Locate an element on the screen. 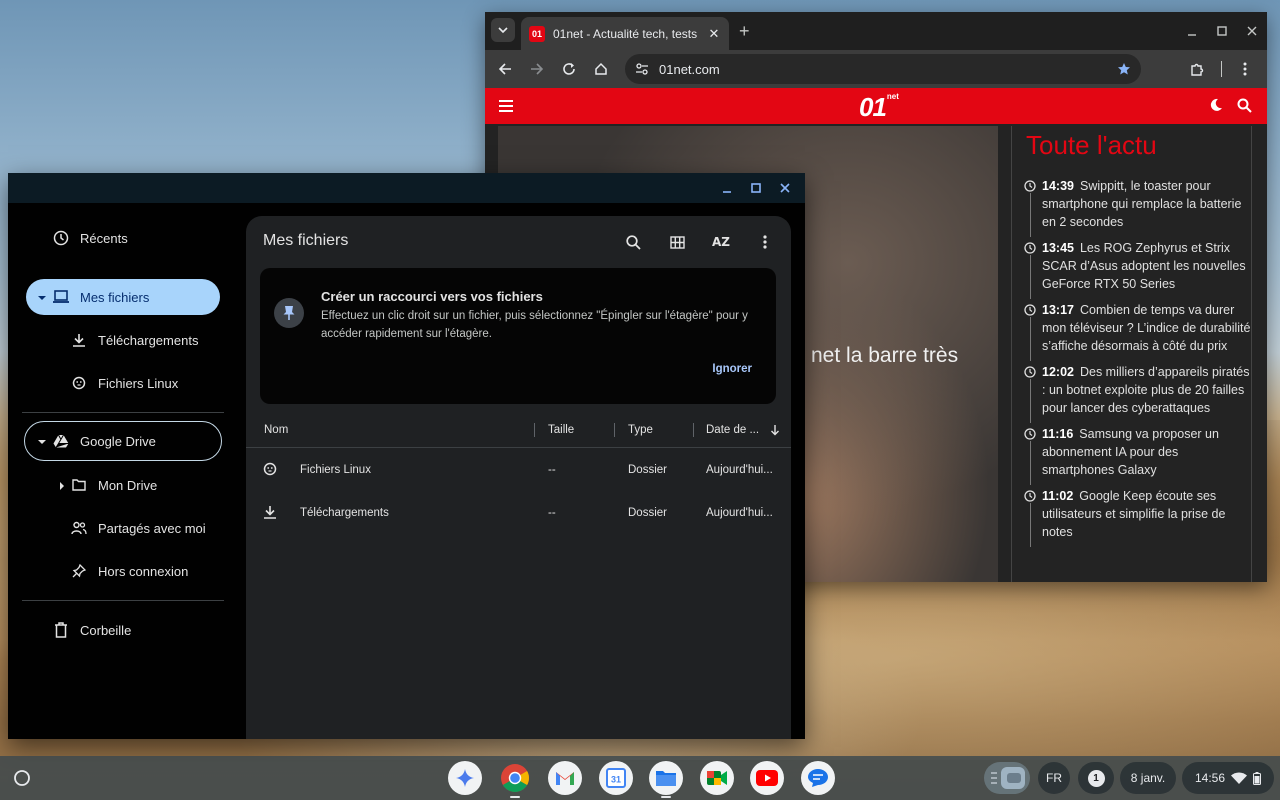 The width and height of the screenshot is (1280, 800). column-name: Nom is located at coordinates (276, 430).